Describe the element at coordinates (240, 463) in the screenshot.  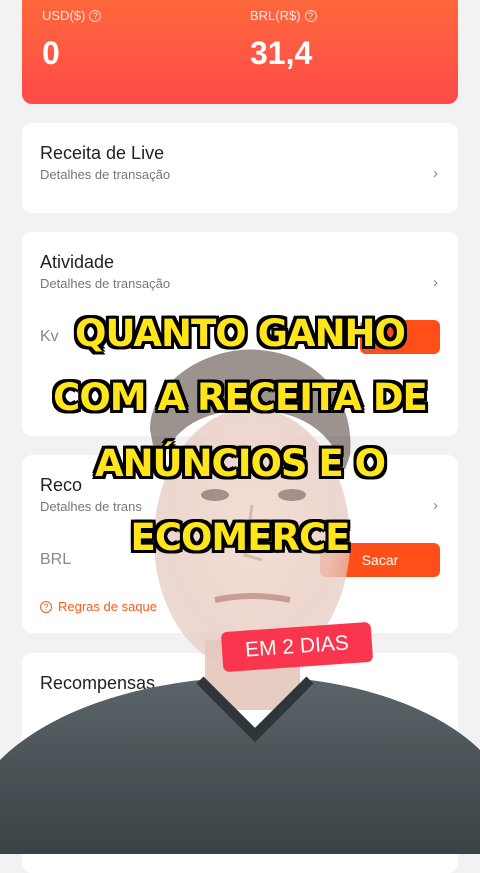
I see `caption-line: ANÚNCIOS E O` at that location.